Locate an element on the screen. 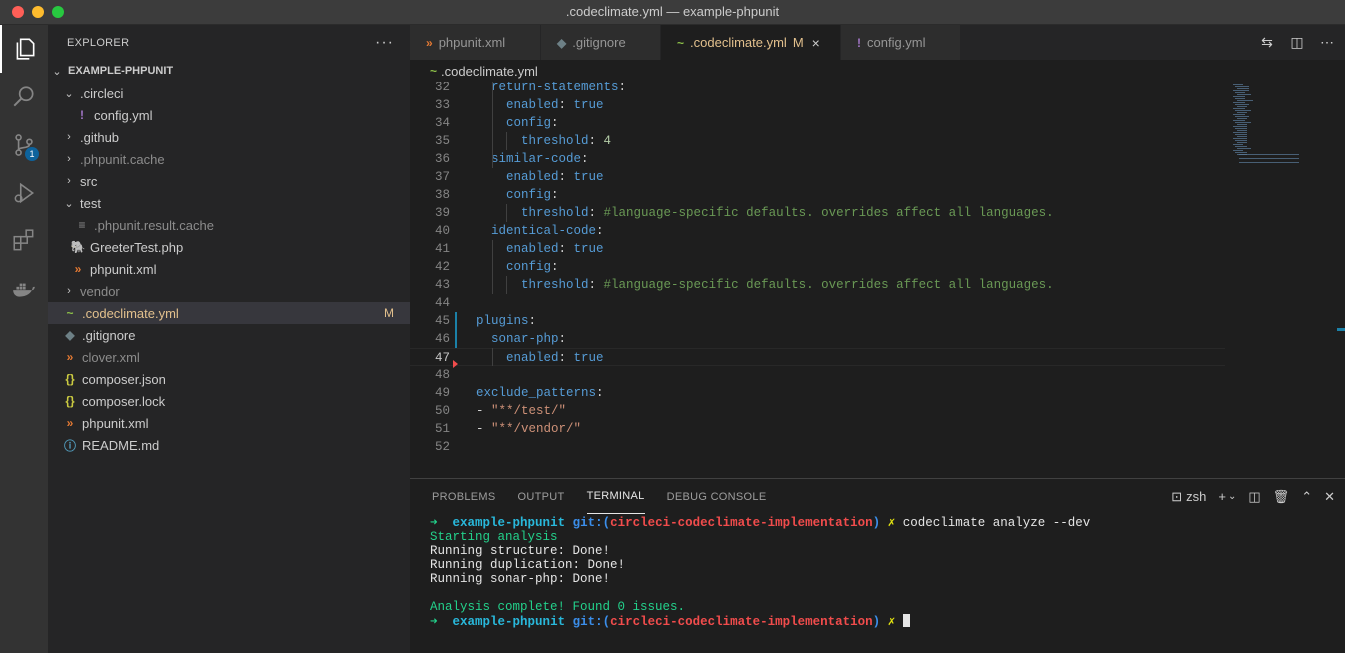  file-type-icon: ~ is located at coordinates (70, 313).